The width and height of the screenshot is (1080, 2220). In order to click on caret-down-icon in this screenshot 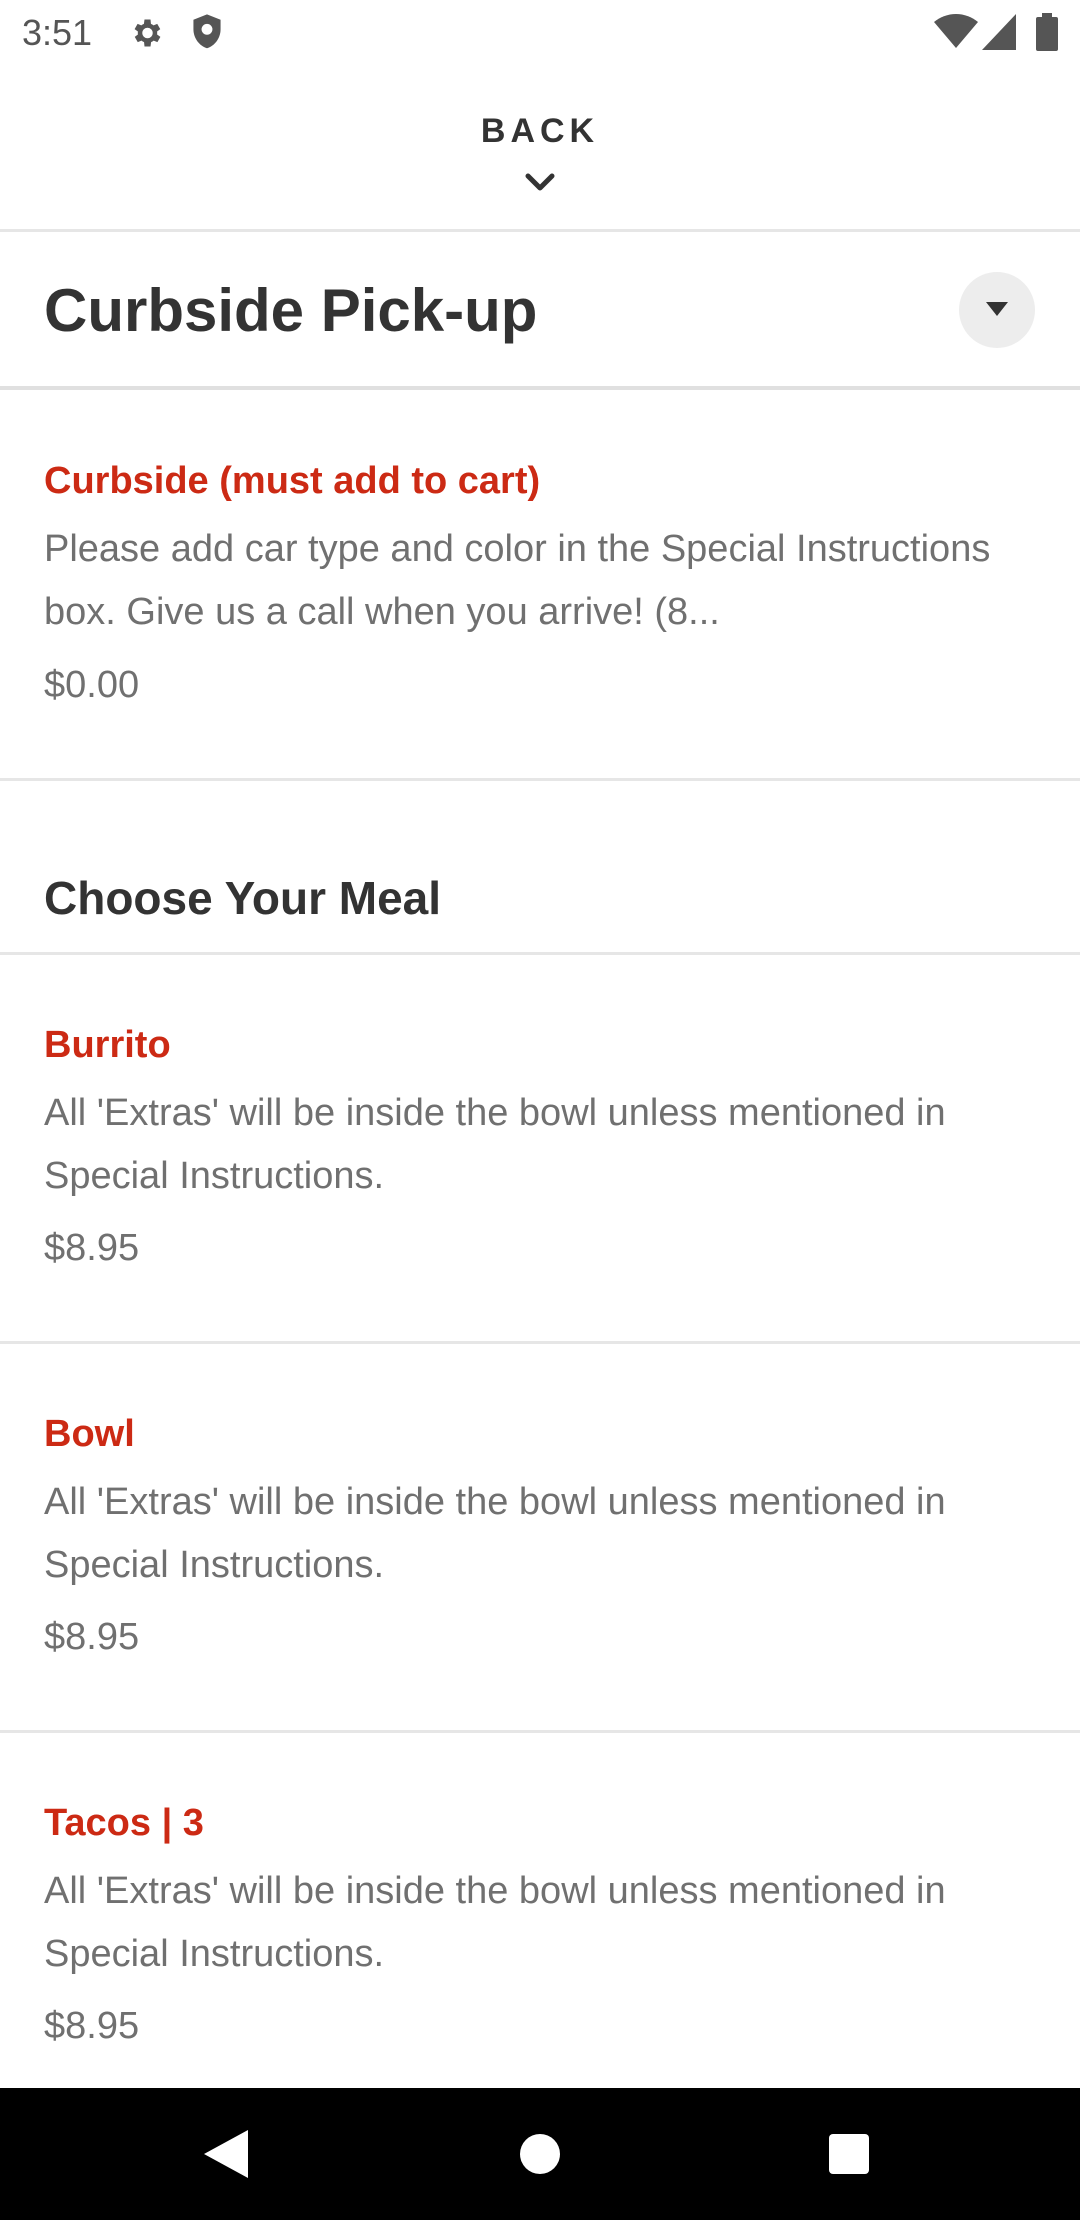, I will do `click(997, 309)`.